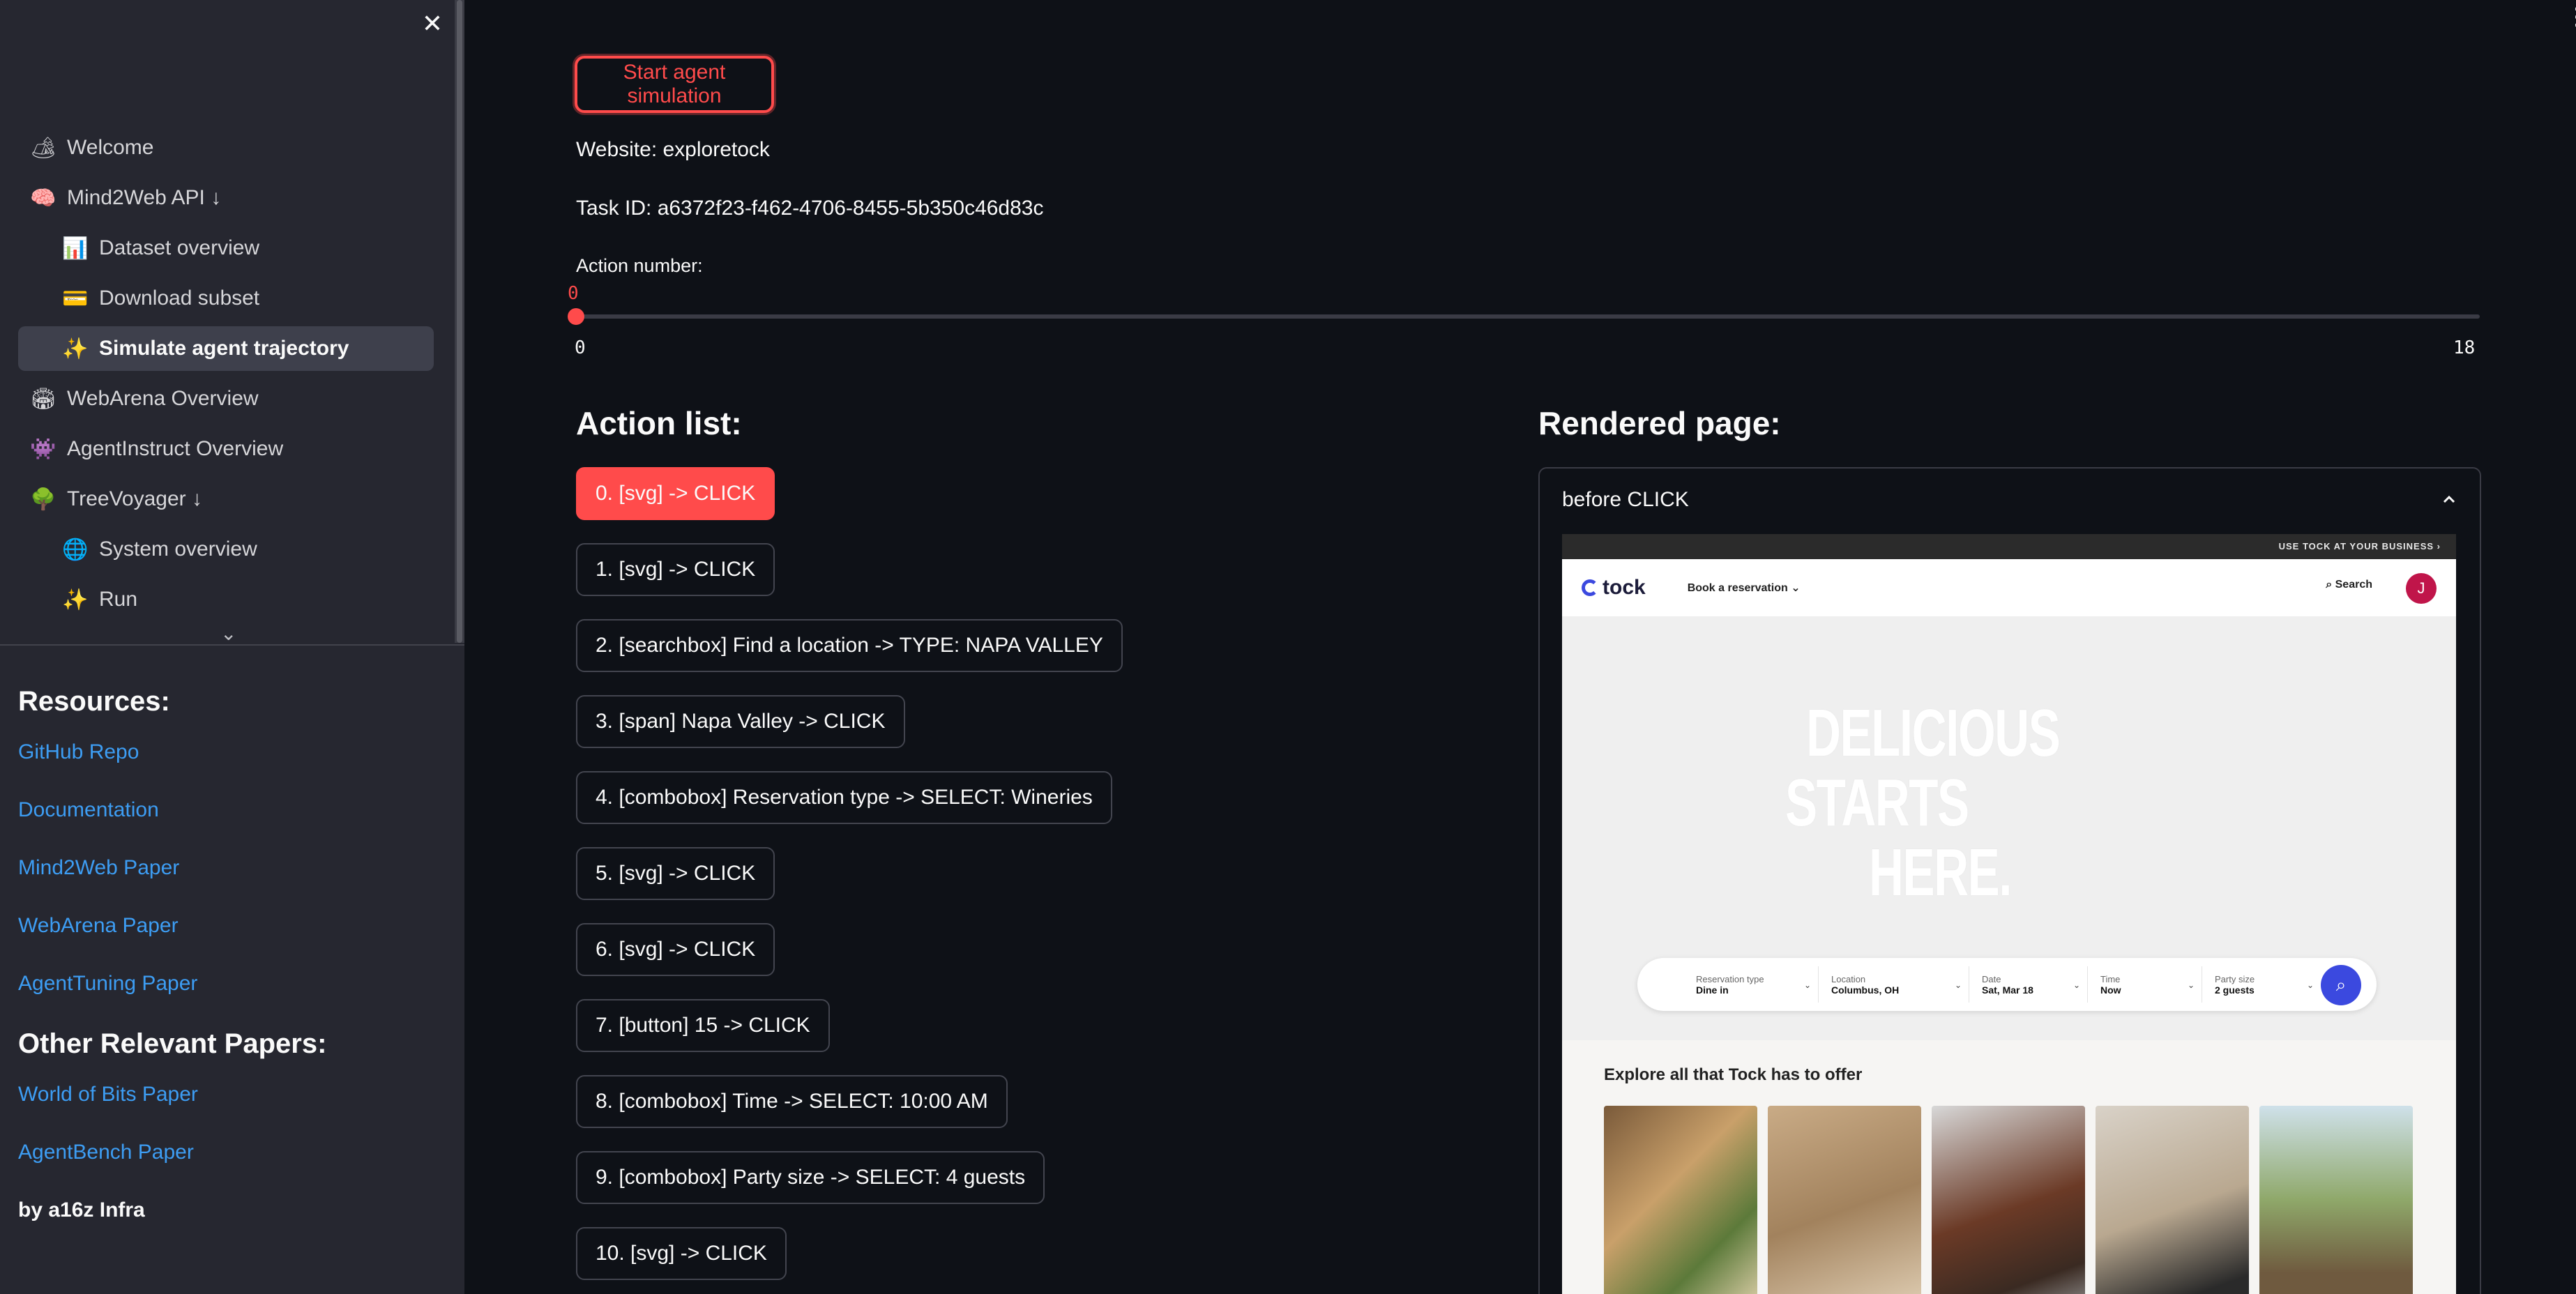 The image size is (2576, 1294). I want to click on field-label: Location, so click(1848, 978).